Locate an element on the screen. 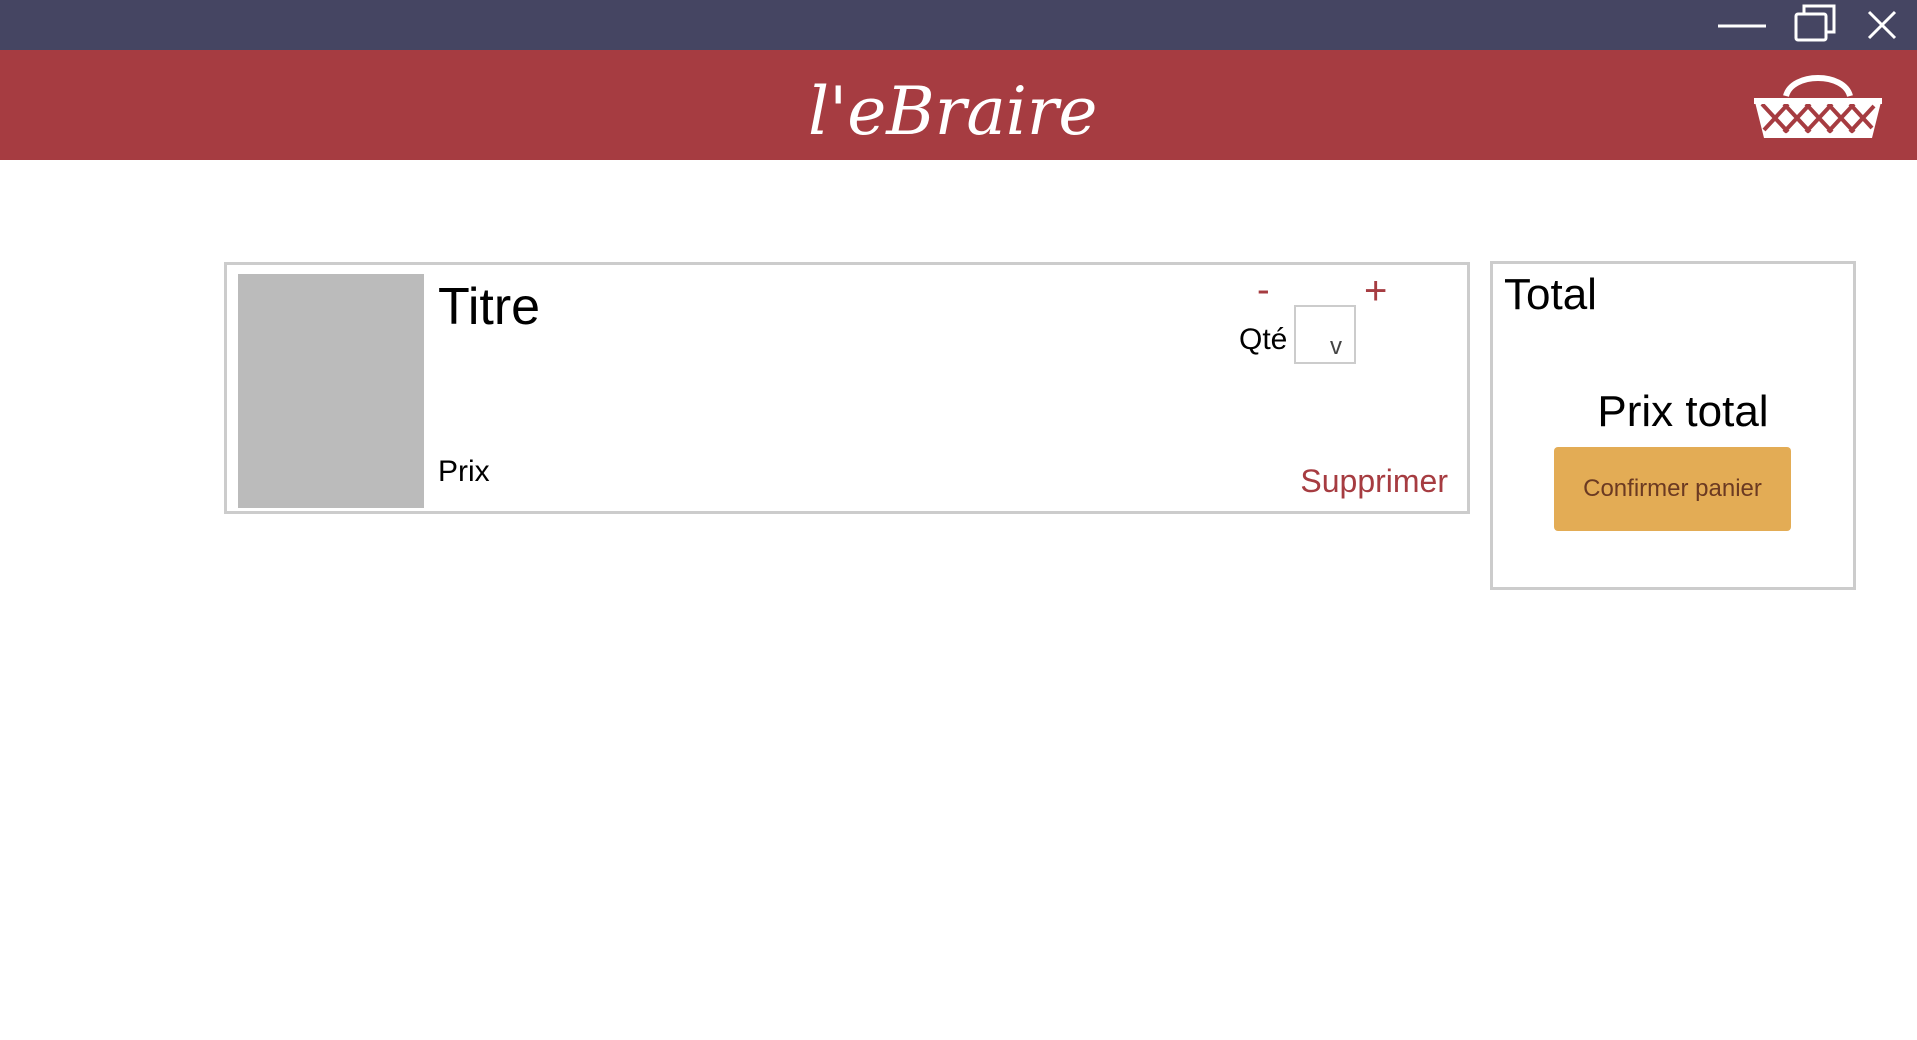 The image size is (1917, 1040). quantity-select: v is located at coordinates (1325, 334).